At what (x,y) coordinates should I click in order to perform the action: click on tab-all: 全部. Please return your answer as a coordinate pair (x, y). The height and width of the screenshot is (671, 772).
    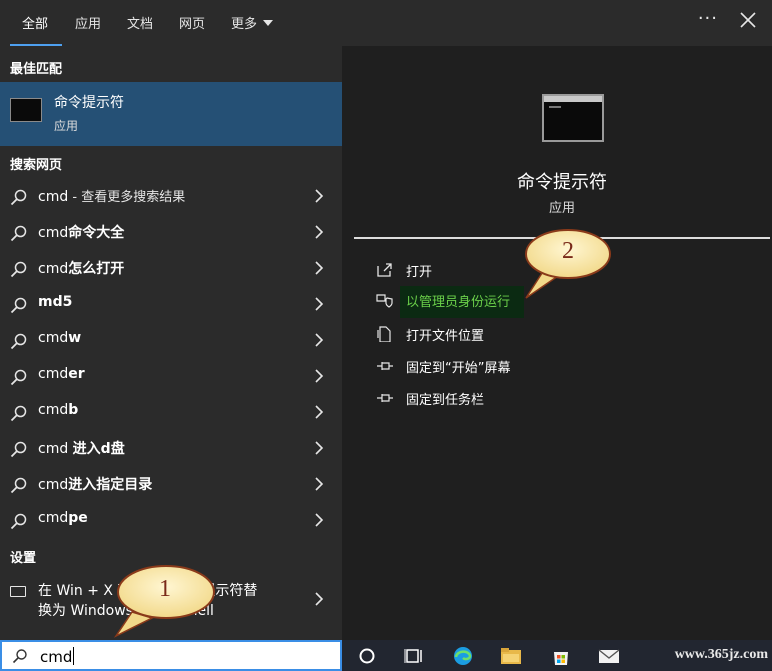
    Looking at the image, I should click on (35, 22).